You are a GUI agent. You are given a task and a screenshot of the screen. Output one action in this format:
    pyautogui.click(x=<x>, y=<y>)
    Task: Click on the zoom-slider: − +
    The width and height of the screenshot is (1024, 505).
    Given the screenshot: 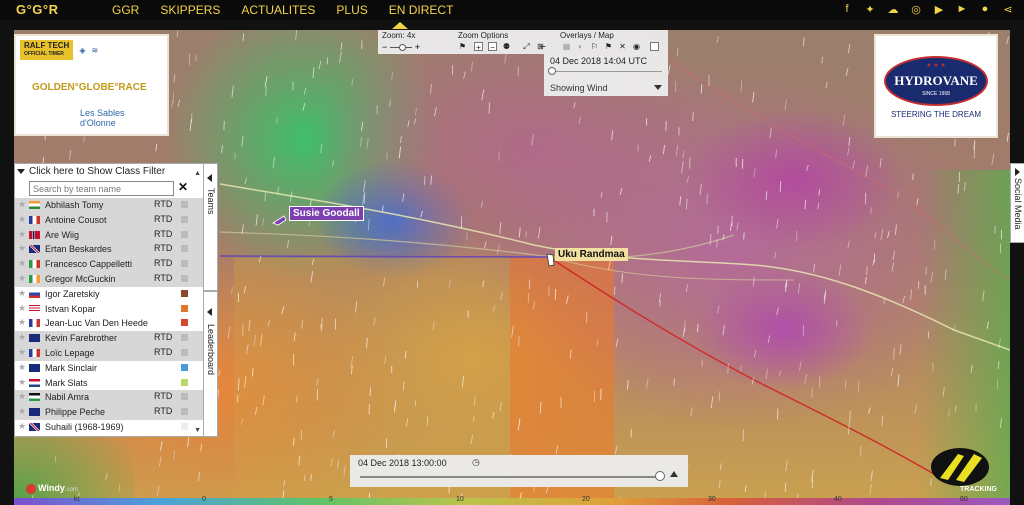 What is the action you would take?
    pyautogui.click(x=401, y=47)
    